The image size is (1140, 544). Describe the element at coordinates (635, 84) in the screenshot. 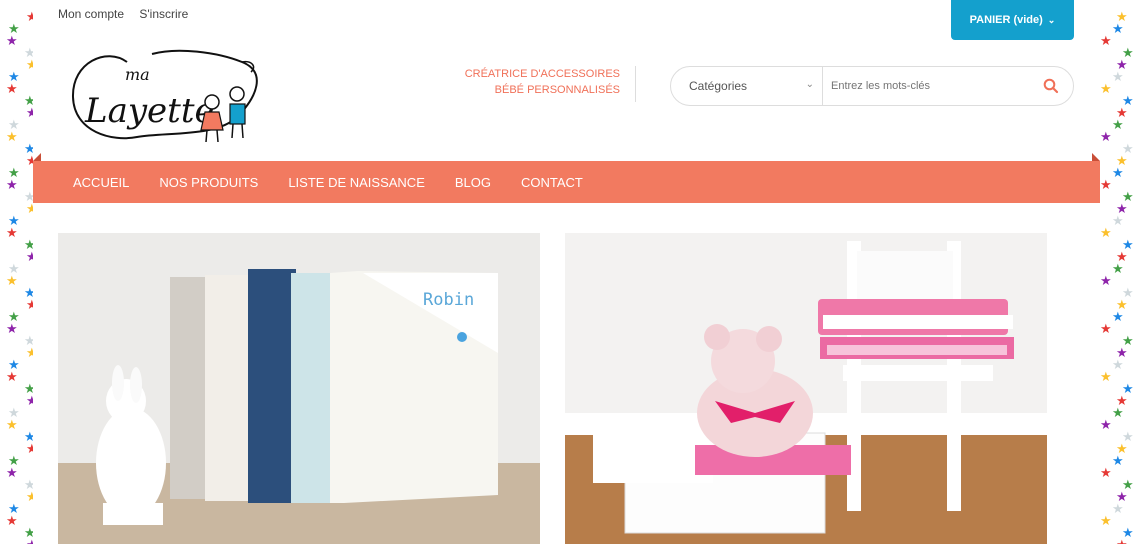

I see `divider` at that location.